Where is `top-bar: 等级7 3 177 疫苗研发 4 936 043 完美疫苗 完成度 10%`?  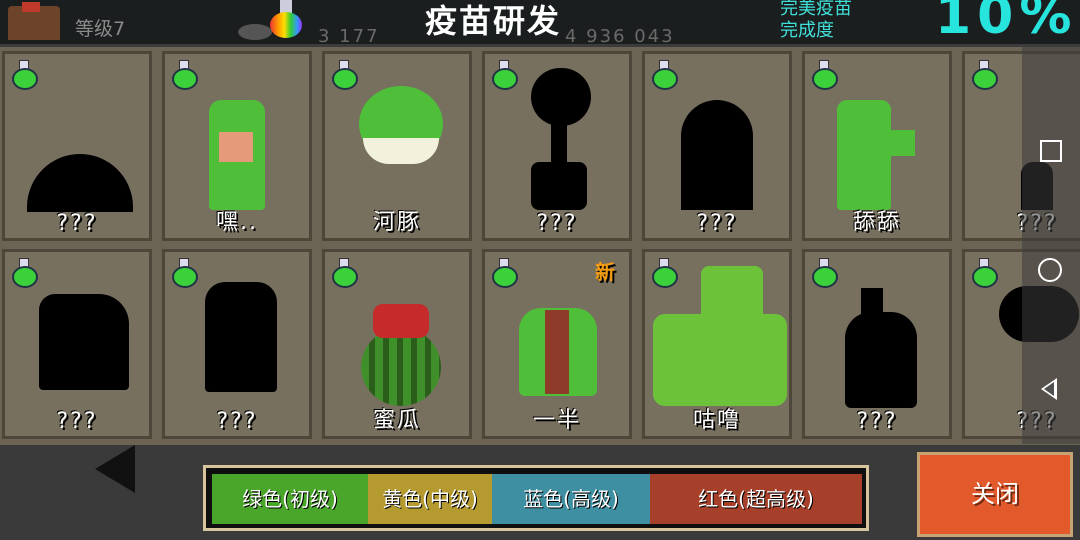 top-bar: 等级7 3 177 疫苗研发 4 936 043 完美疫苗 完成度 10% is located at coordinates (540, 23).